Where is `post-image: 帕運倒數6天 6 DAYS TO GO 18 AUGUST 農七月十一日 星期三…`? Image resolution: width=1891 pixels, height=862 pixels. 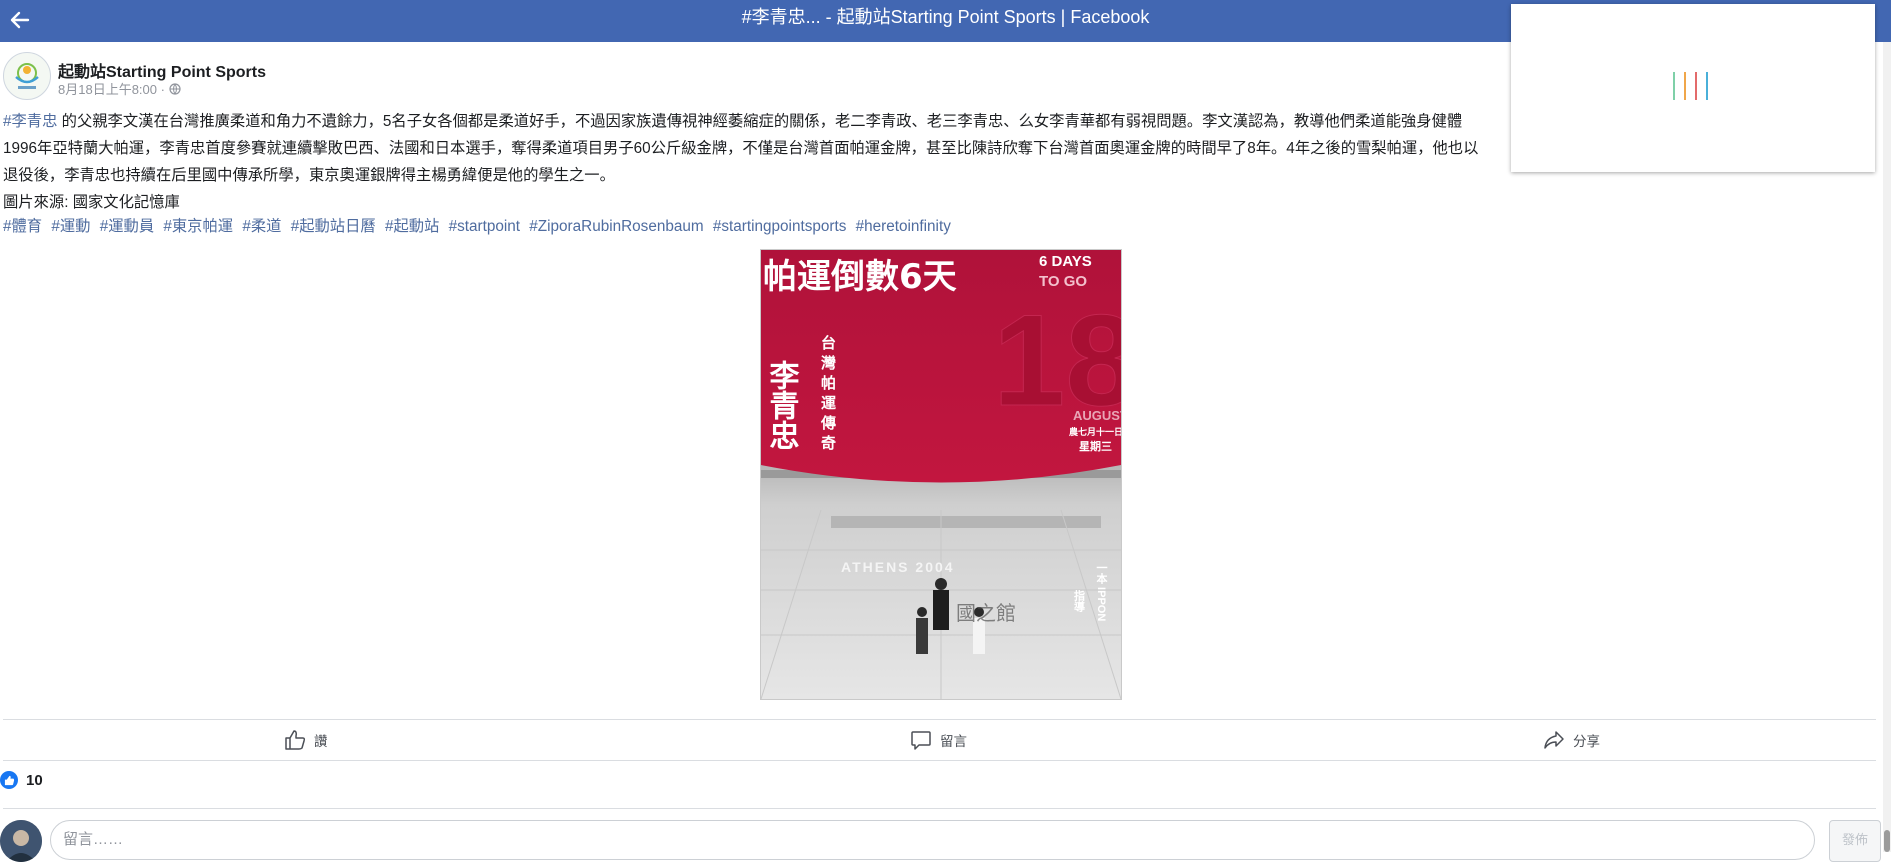
post-image: 帕運倒數6天 6 DAYS TO GO 18 AUGUST 農七月十一日 星期三… is located at coordinates (941, 474).